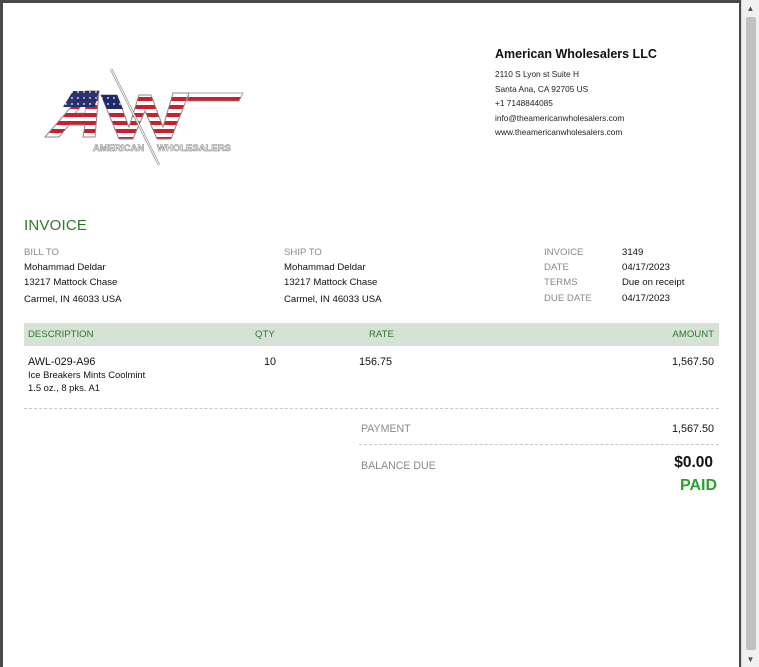 The image size is (759, 667). I want to click on items-divider, so click(371, 408).